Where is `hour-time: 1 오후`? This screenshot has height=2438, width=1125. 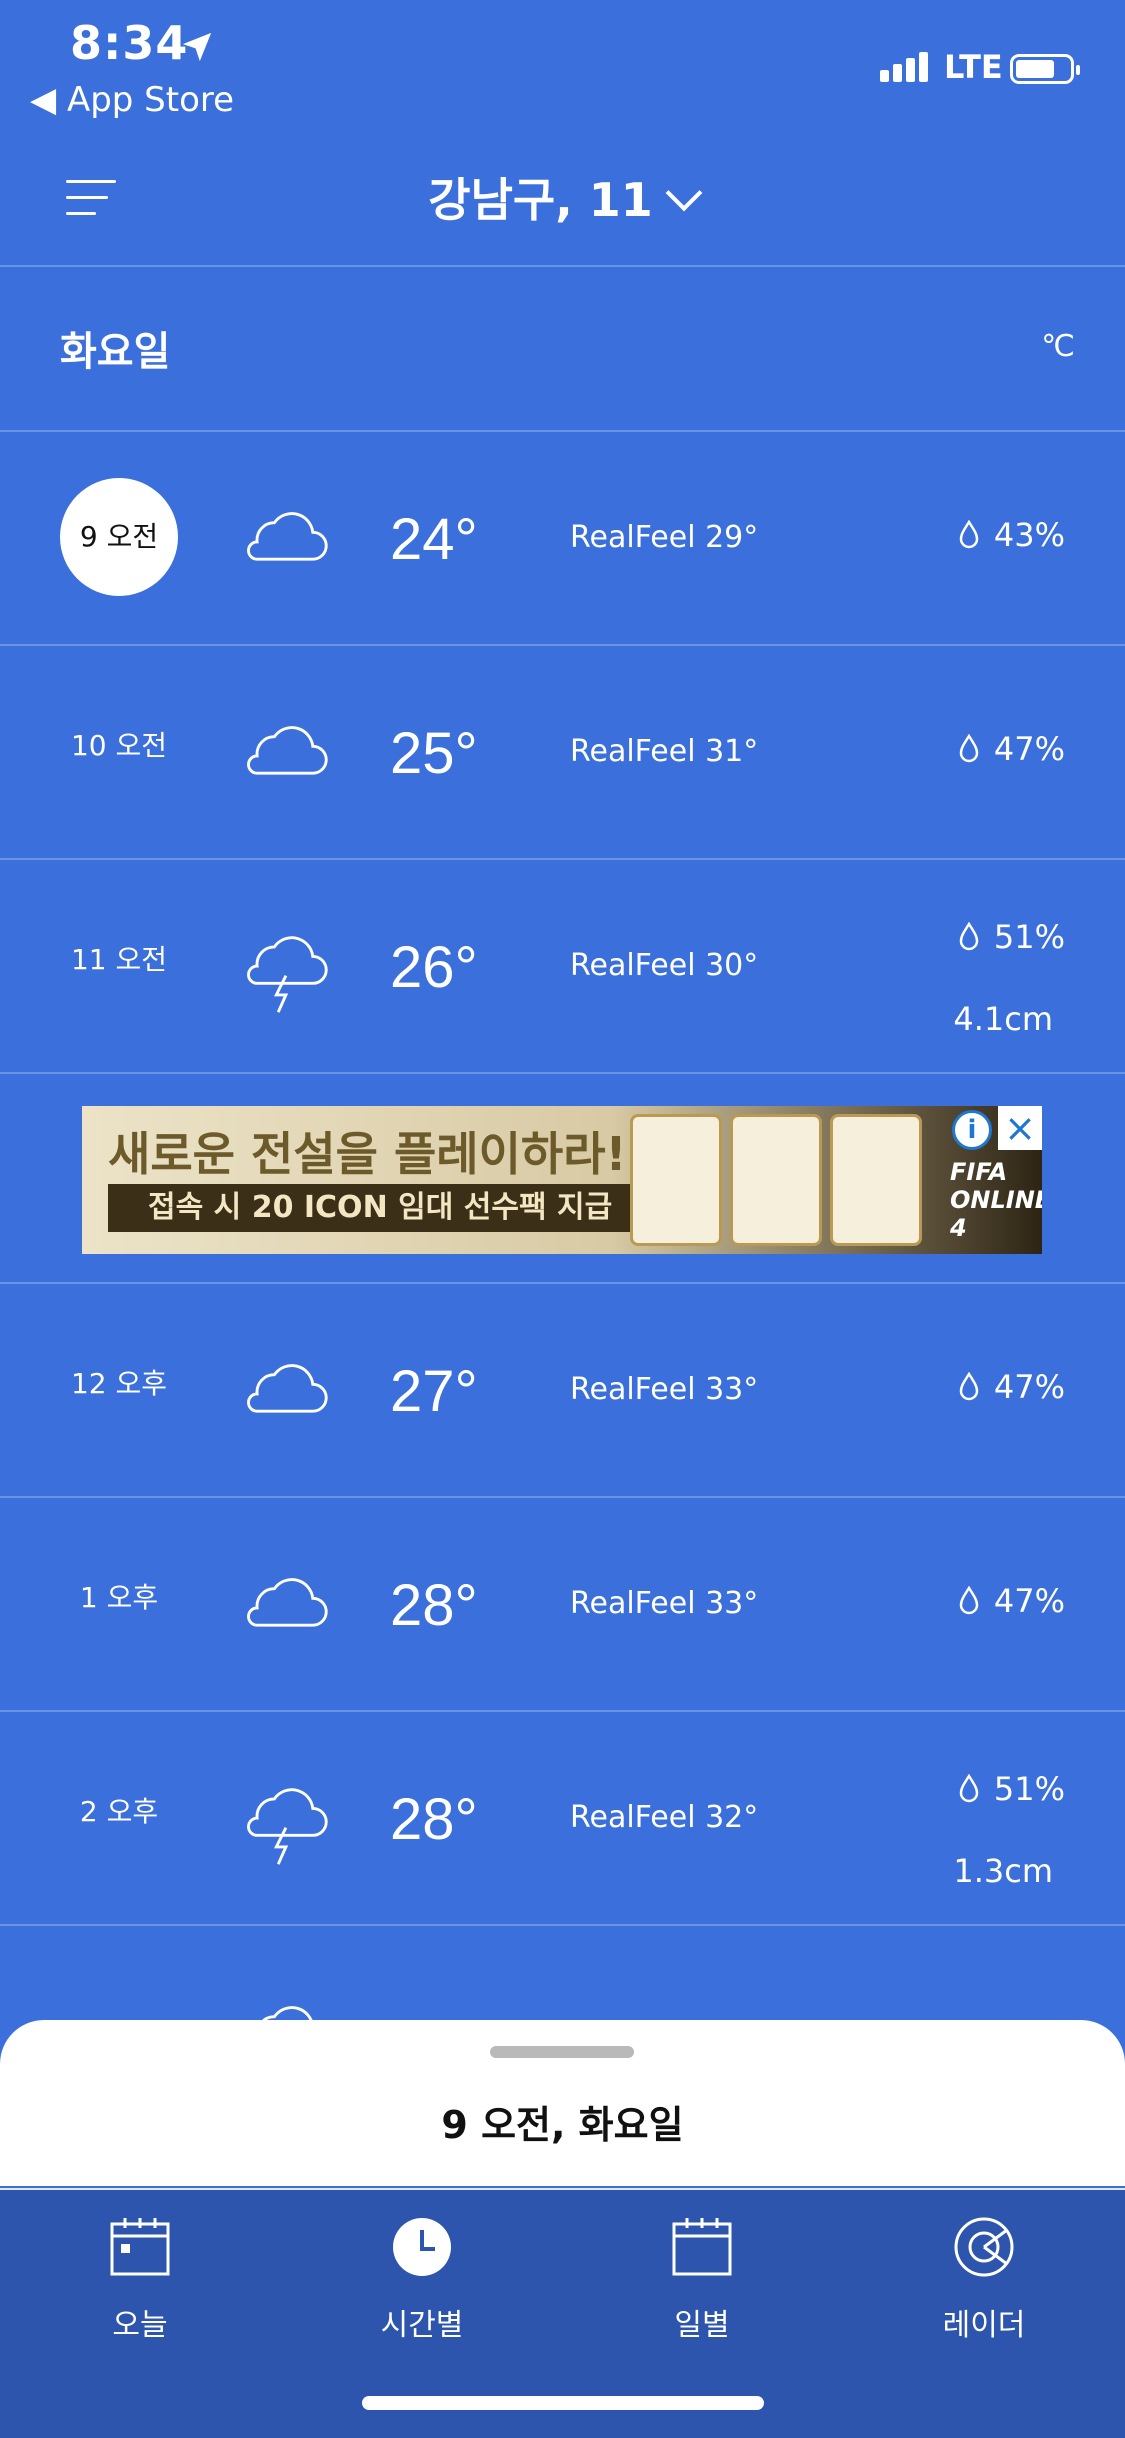
hour-time: 1 오후 is located at coordinates (119, 1597).